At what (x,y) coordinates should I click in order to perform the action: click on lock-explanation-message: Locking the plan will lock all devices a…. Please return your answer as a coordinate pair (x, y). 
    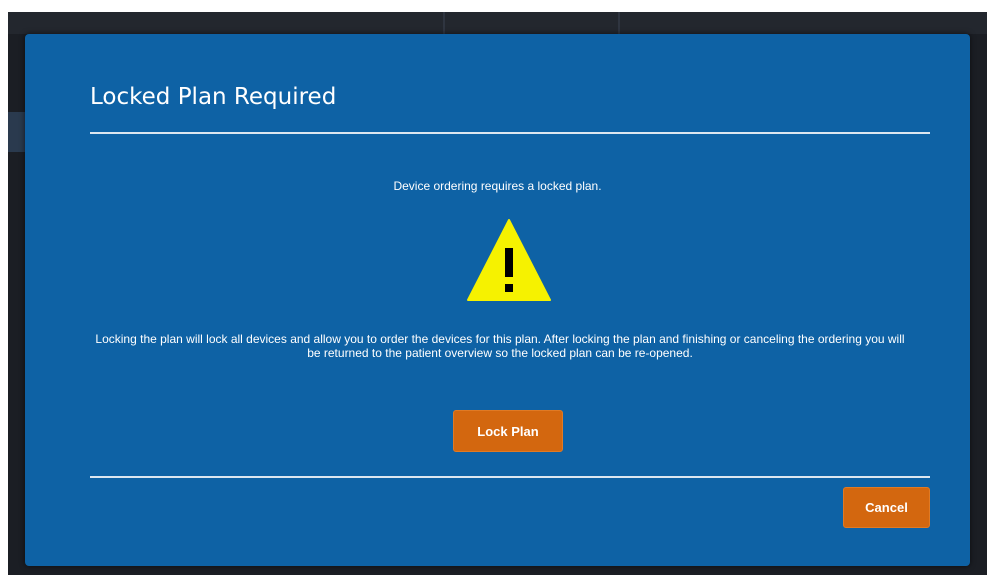
    Looking at the image, I should click on (500, 346).